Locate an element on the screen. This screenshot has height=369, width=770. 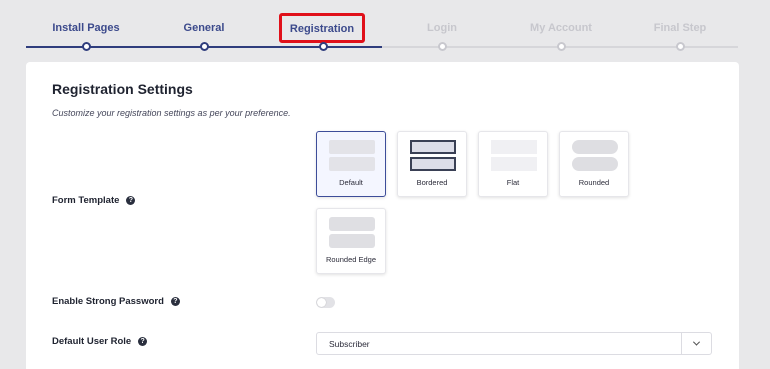
dropdown-toggle is located at coordinates (696, 343).